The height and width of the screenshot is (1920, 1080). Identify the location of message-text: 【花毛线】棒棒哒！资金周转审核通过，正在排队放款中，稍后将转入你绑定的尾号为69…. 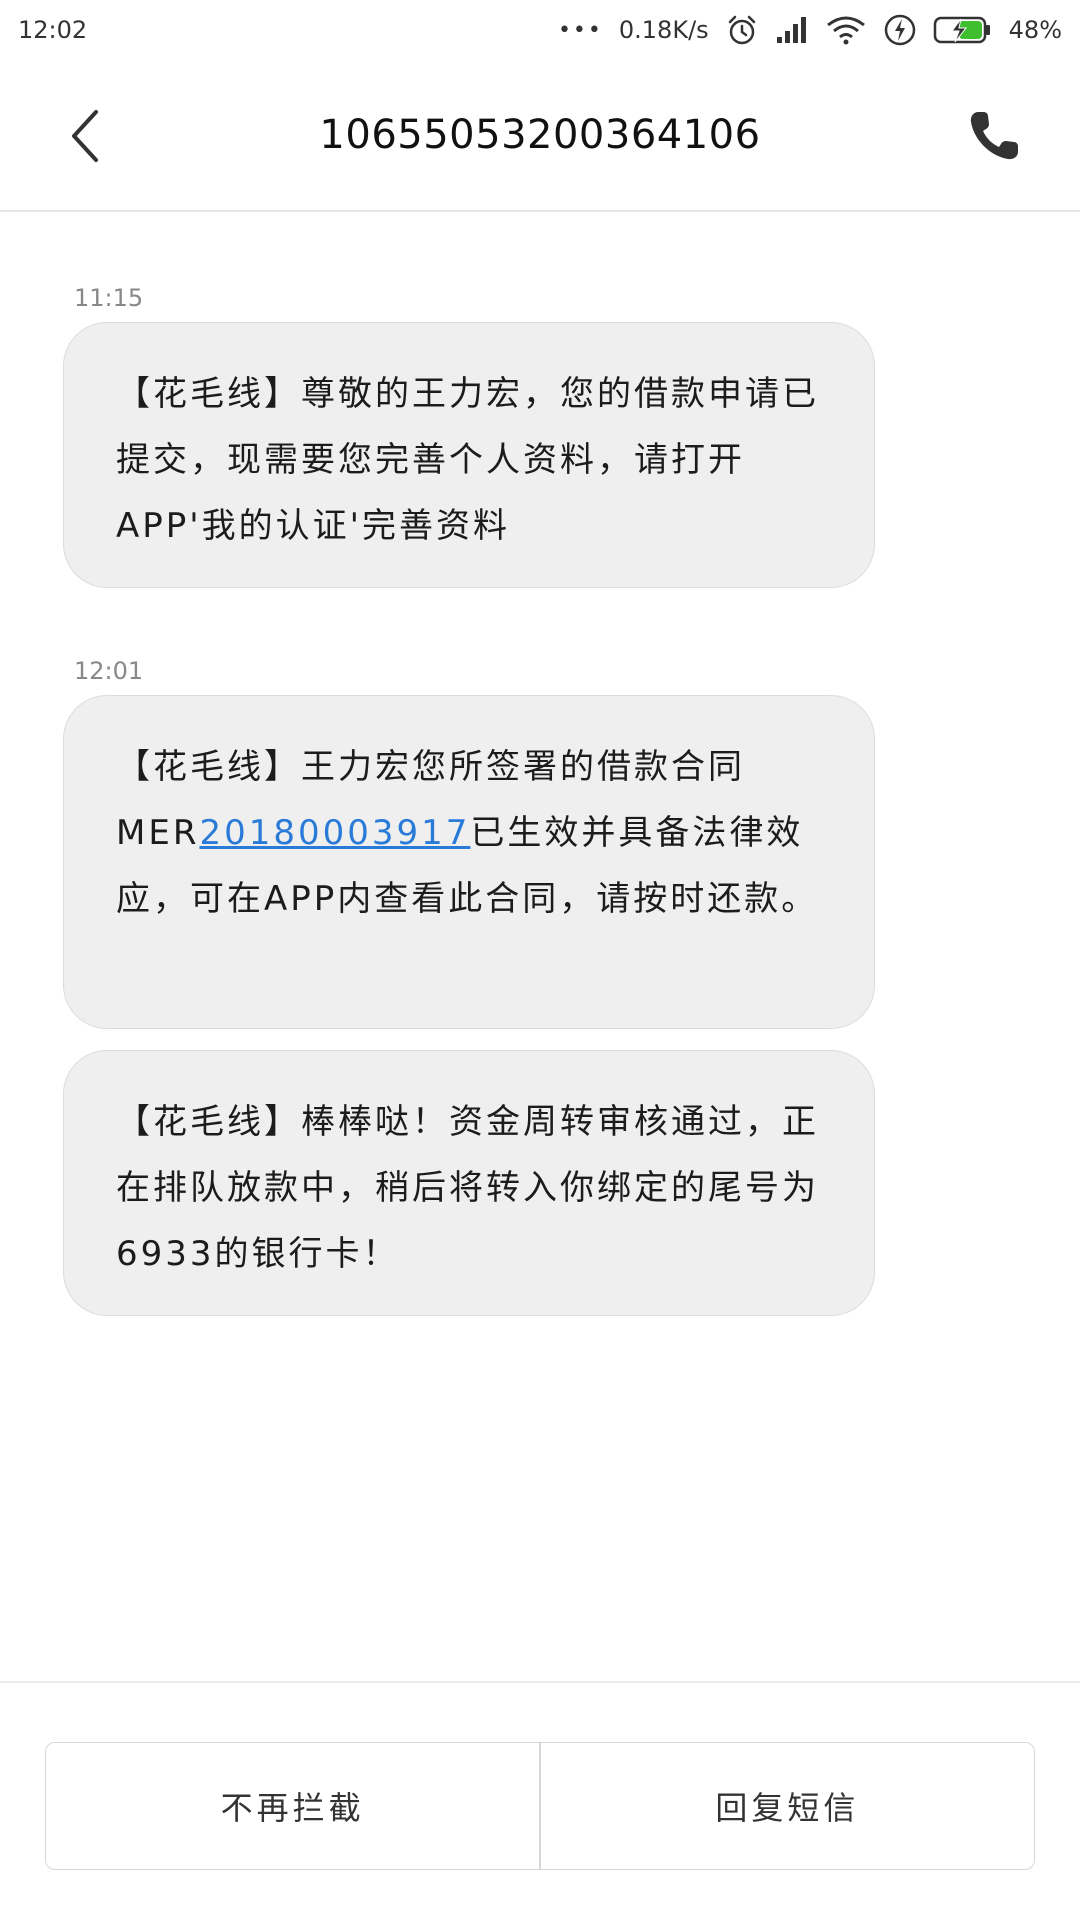
(467, 1188).